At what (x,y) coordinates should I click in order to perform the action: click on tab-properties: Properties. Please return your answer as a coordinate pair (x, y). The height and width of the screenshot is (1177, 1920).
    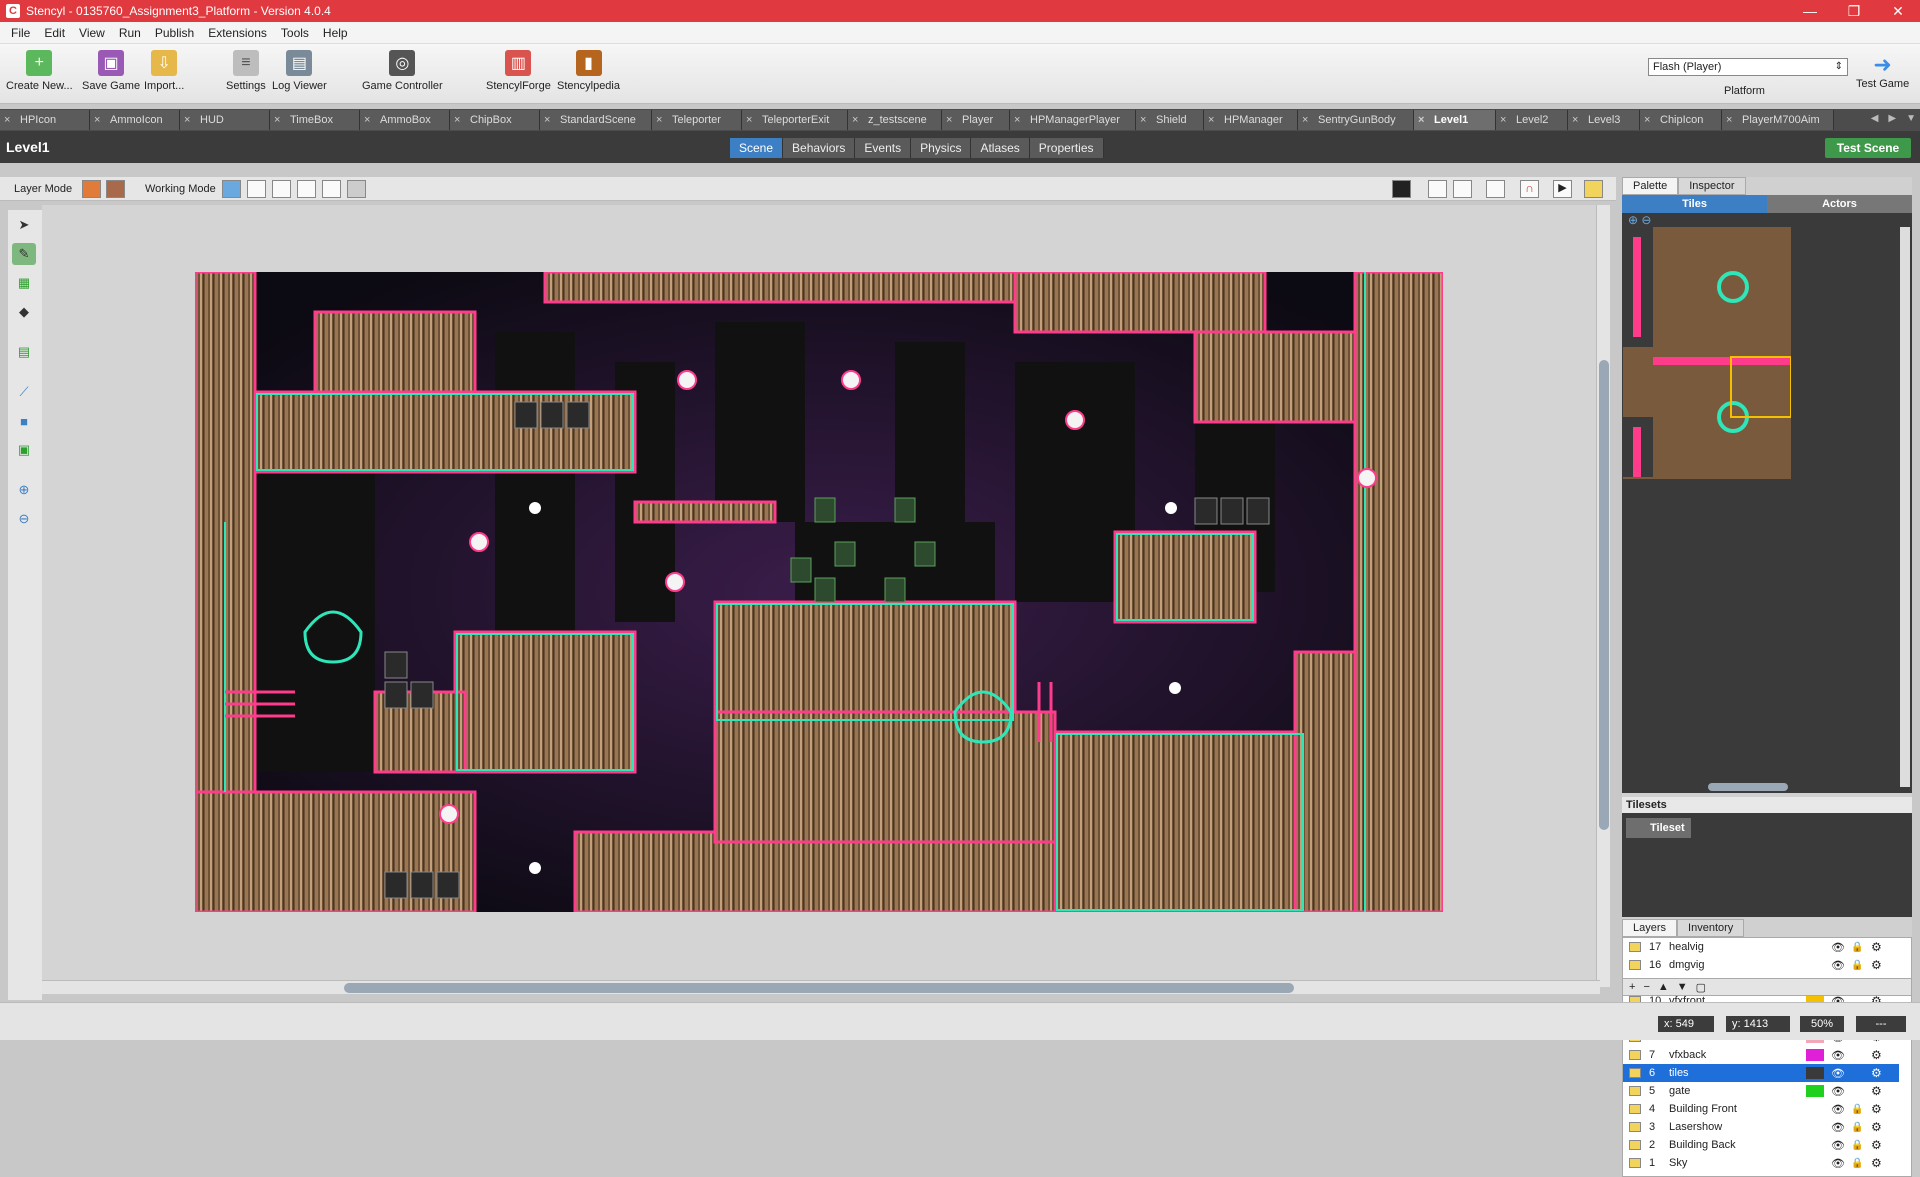
    Looking at the image, I should click on (1066, 148).